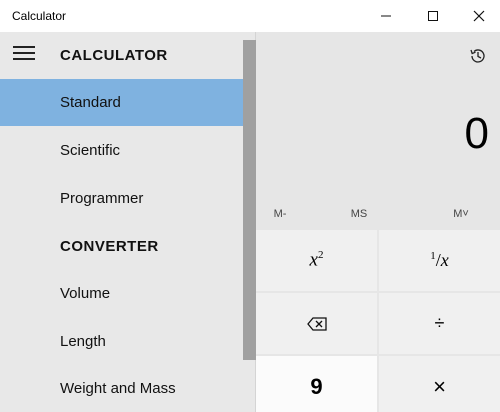 The width and height of the screenshot is (500, 412). What do you see at coordinates (102, 198) in the screenshot?
I see `nav-item-label: Programmer` at bounding box center [102, 198].